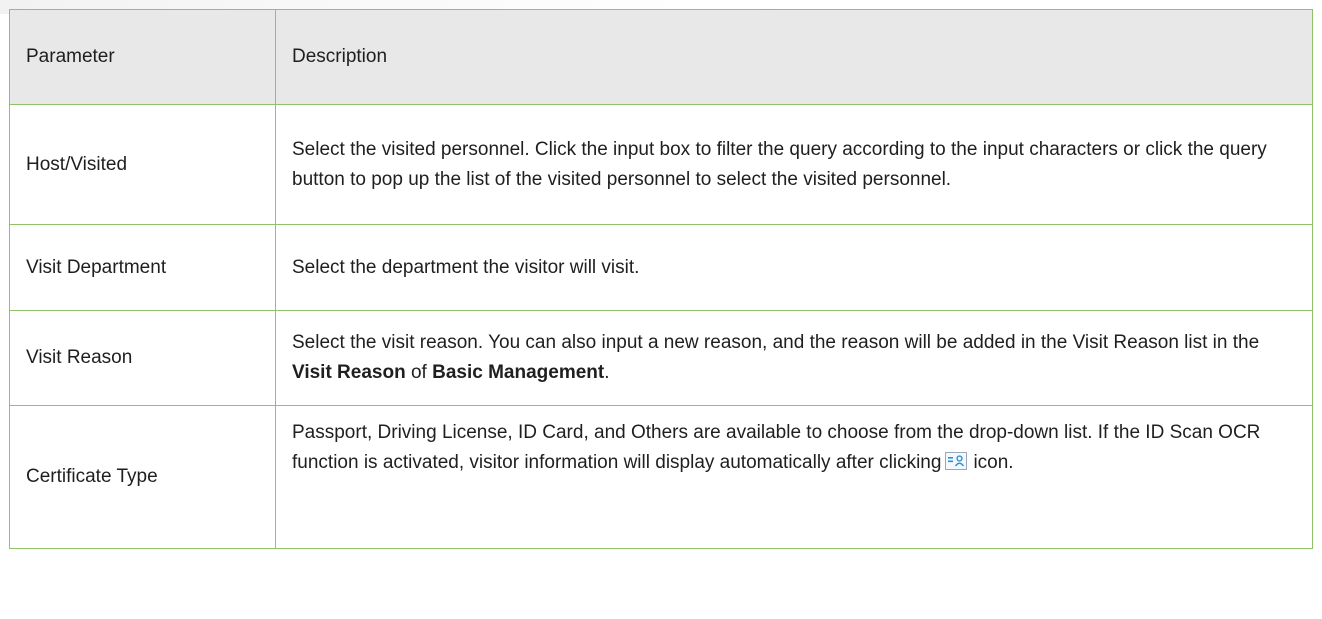  Describe the element at coordinates (419, 372) in the screenshot. I see `desc-visit-reason-of: of` at that location.